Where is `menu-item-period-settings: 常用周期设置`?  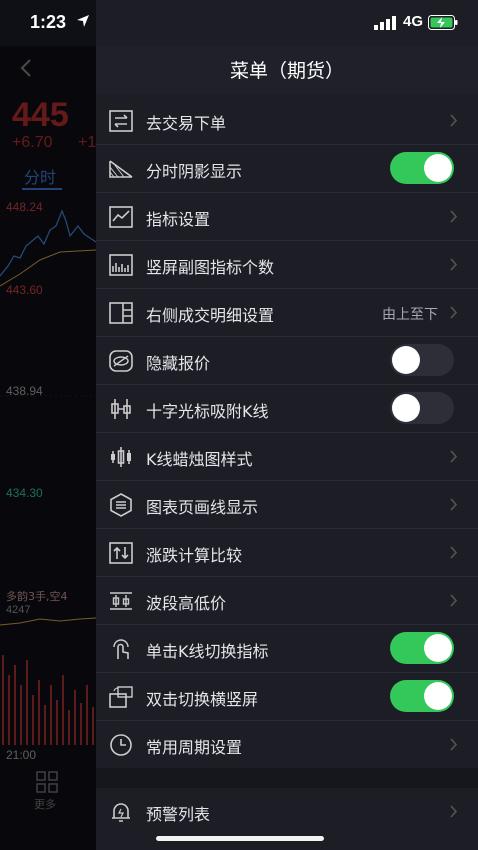
menu-item-period-settings: 常用周期设置 is located at coordinates (287, 744).